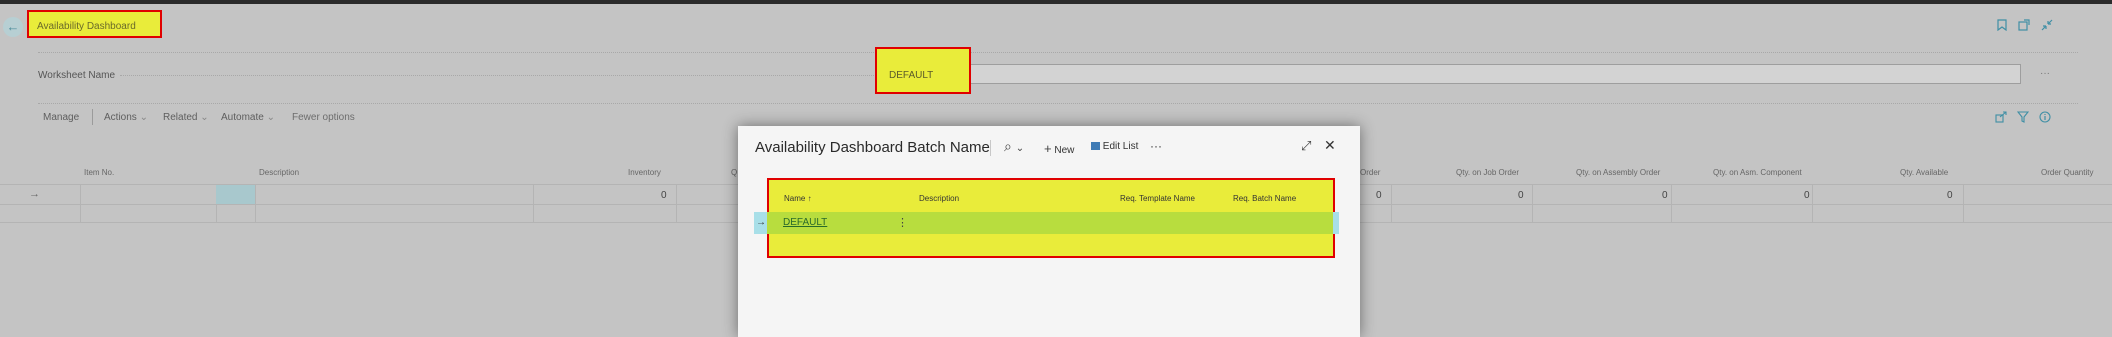  Describe the element at coordinates (2002, 26) in the screenshot. I see `bookmark-icon` at that location.